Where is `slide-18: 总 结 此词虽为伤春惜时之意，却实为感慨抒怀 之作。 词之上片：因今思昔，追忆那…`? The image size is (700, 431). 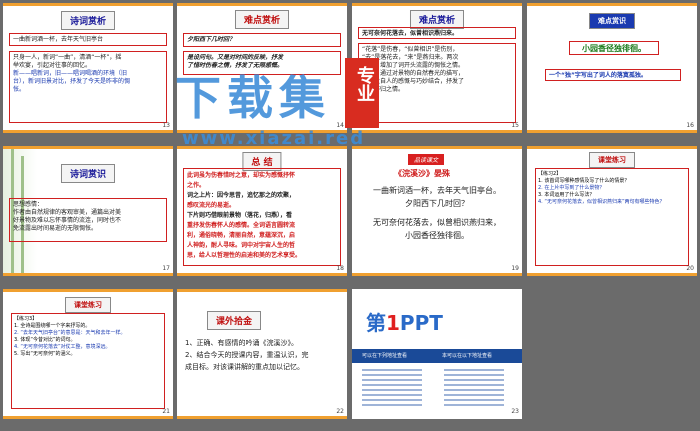
slide-18: 总 结 此词虽为伤春惜时之意，却实为感慨抒怀 之作。 词之上片：因今思昔，追忆那… is located at coordinates (262, 211).